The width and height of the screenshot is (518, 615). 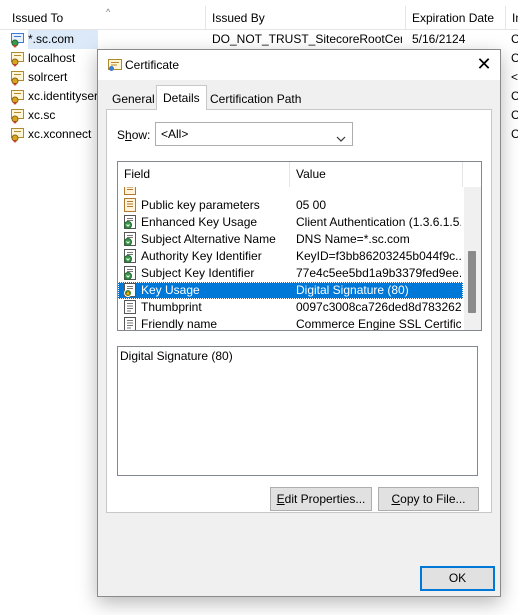 I want to click on close-button: ✕, so click(x=484, y=65).